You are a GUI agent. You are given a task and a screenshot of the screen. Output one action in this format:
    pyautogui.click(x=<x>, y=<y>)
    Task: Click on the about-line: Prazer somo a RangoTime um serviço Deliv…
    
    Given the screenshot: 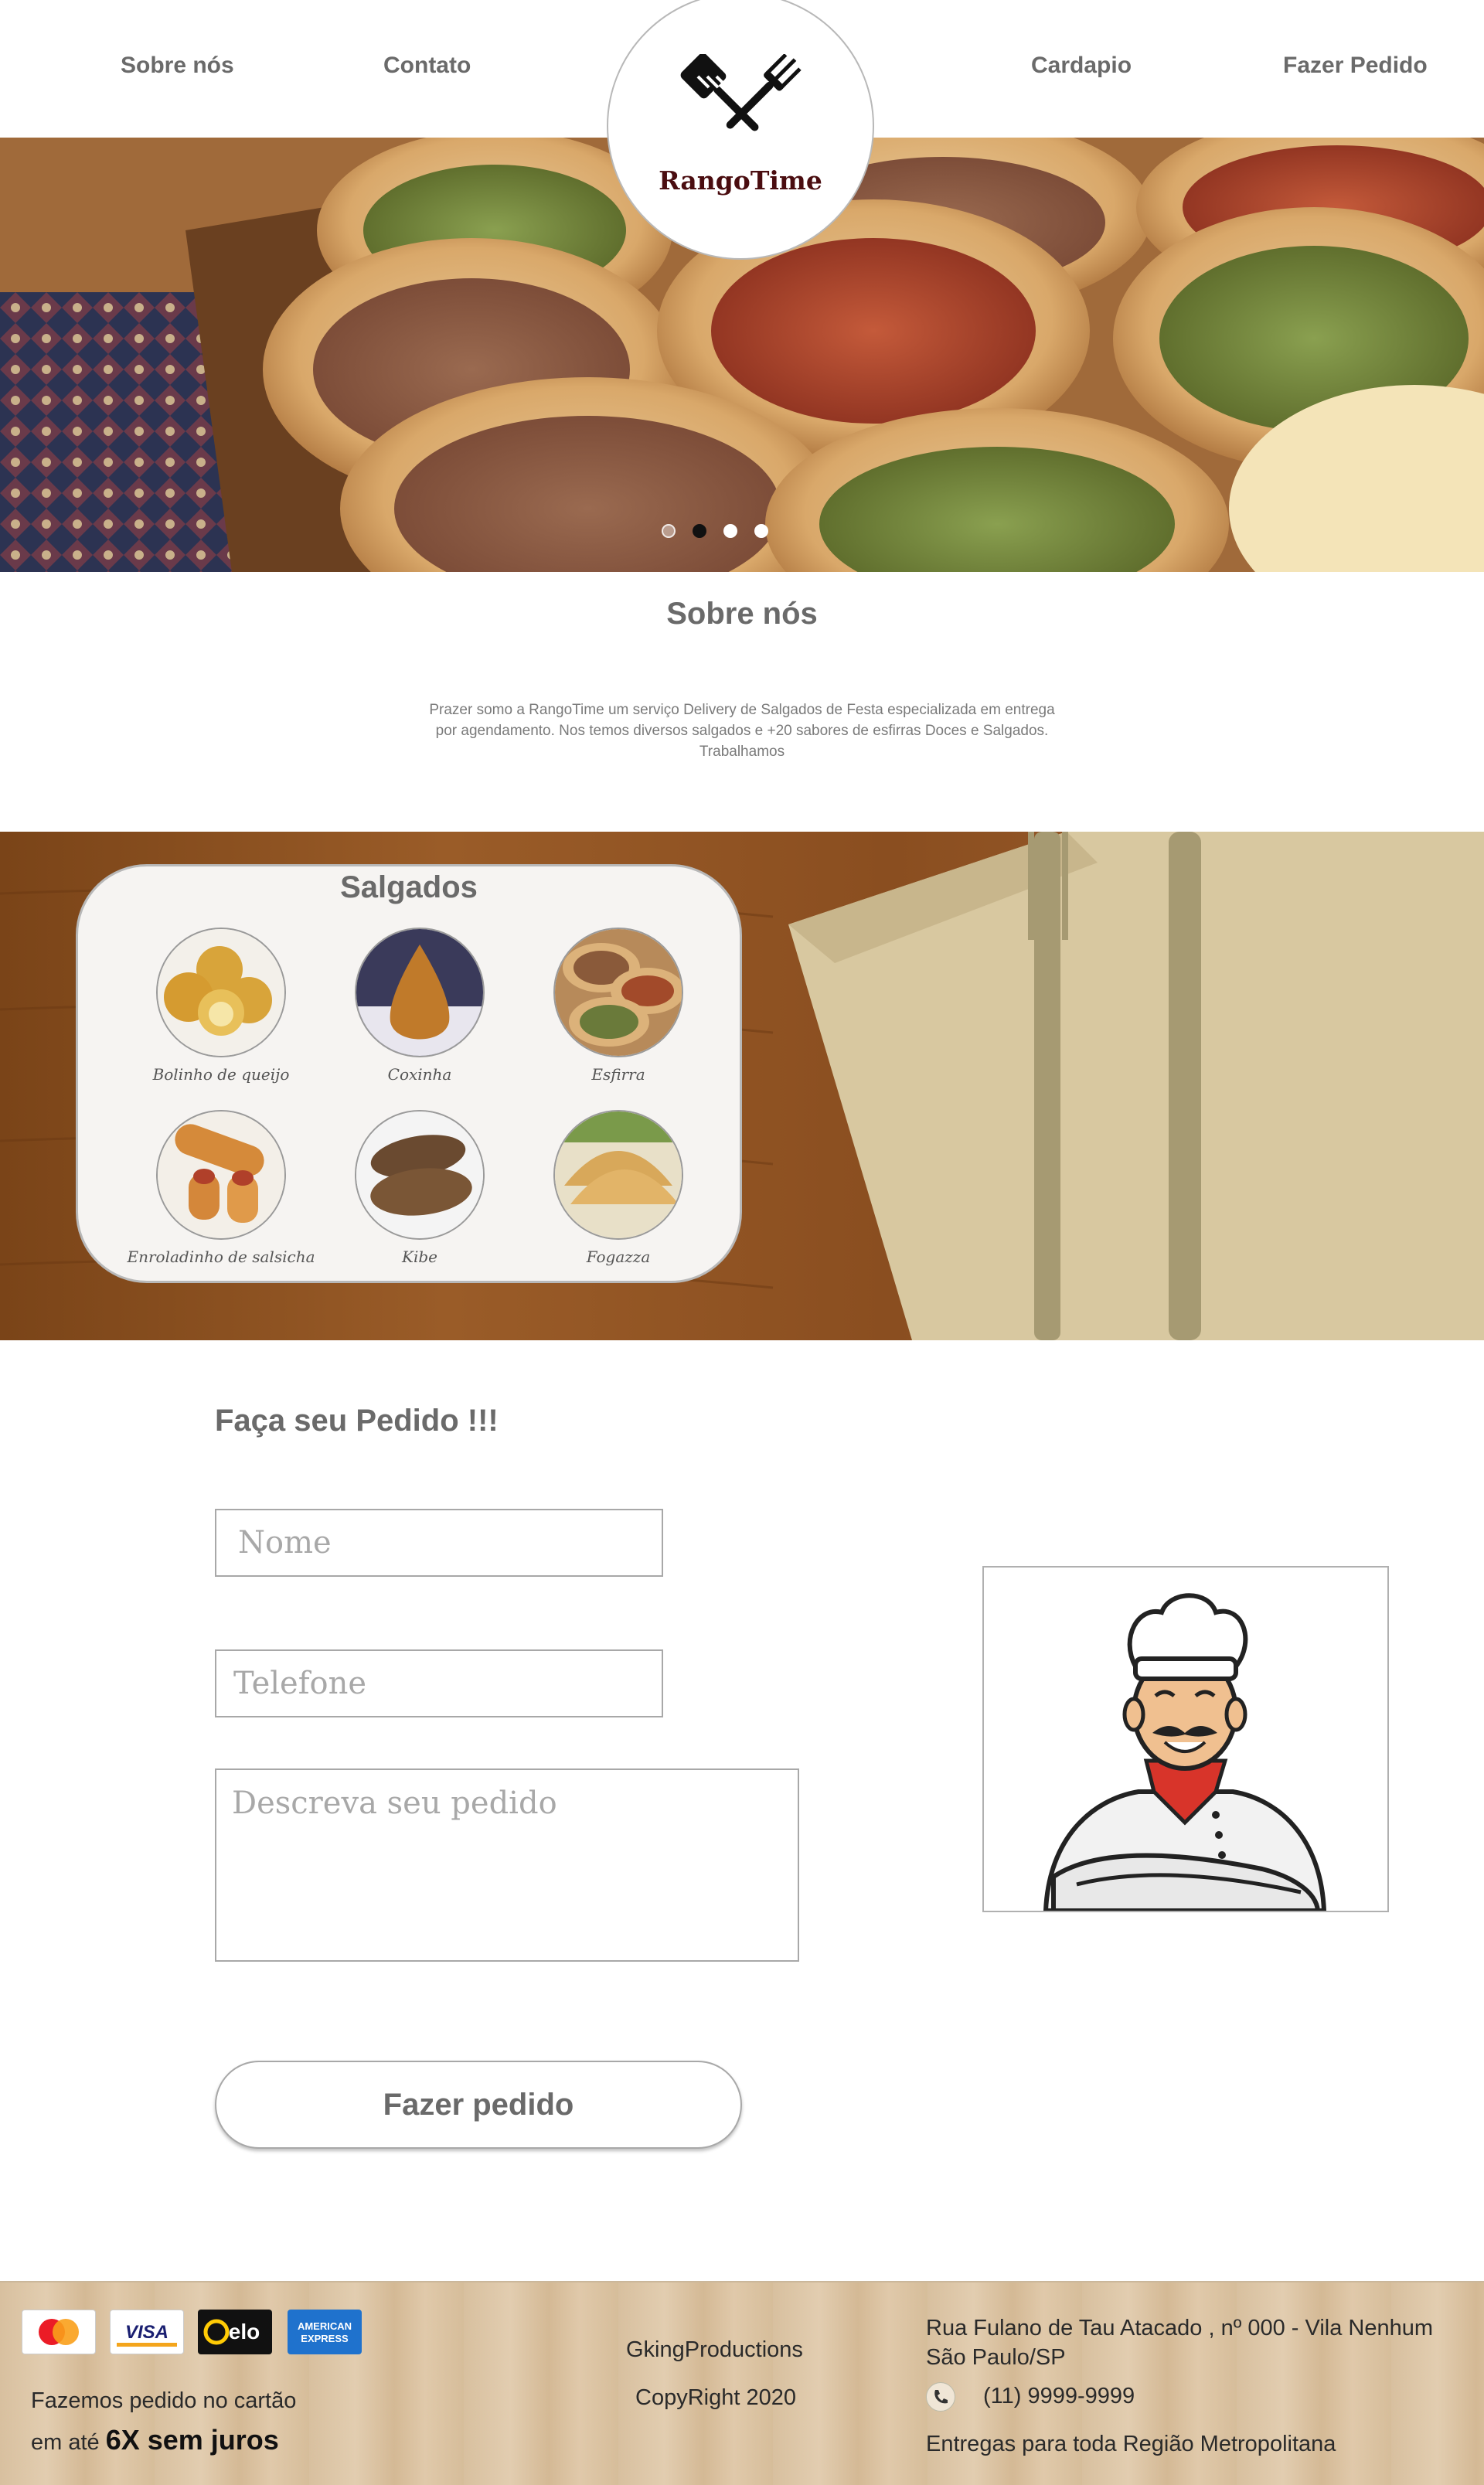 What is the action you would take?
    pyautogui.click(x=742, y=710)
    